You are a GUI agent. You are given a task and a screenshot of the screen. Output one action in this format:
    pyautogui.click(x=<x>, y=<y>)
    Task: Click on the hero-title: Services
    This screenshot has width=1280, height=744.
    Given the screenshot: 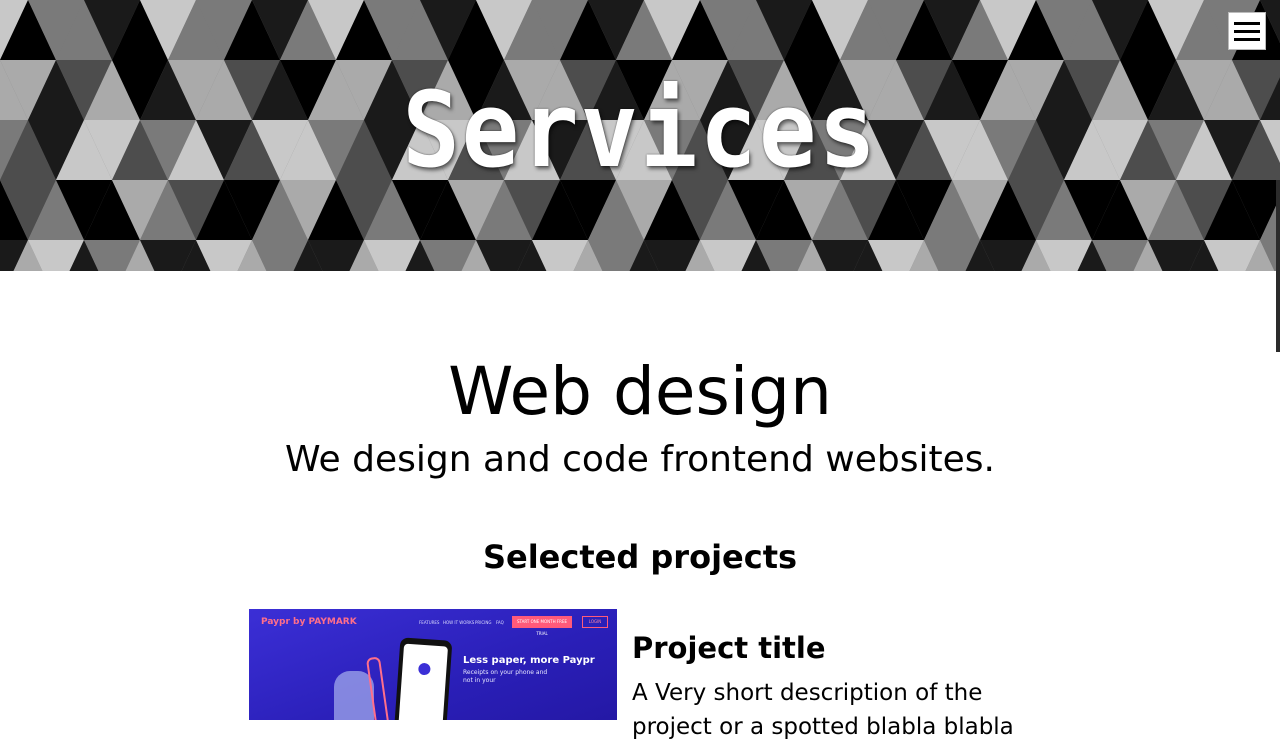 What is the action you would take?
    pyautogui.click(x=640, y=130)
    